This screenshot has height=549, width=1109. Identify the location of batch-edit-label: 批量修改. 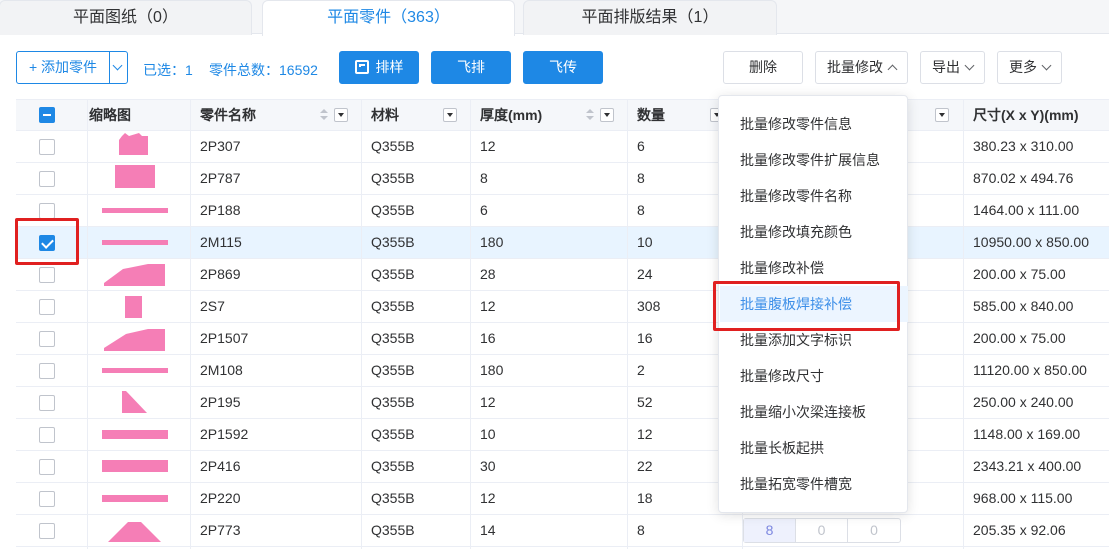
(855, 67).